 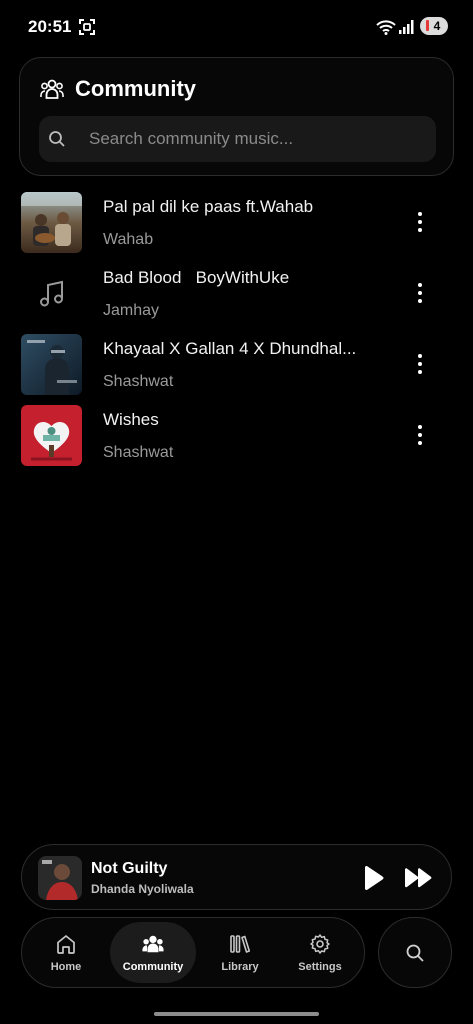 I want to click on nav-library: Library, so click(x=240, y=952).